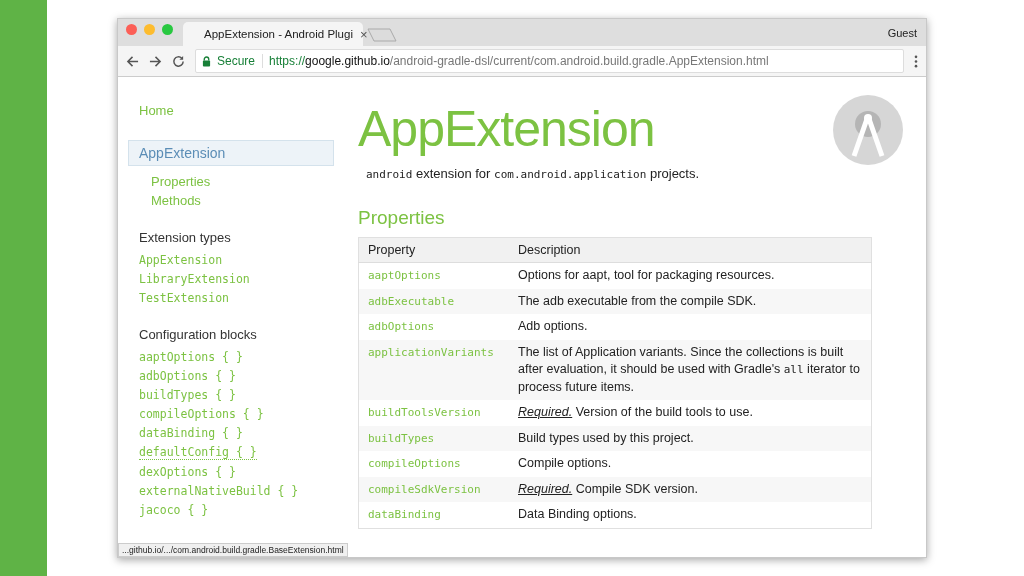 The height and width of the screenshot is (576, 1024). I want to click on forward-icon, so click(155, 61).